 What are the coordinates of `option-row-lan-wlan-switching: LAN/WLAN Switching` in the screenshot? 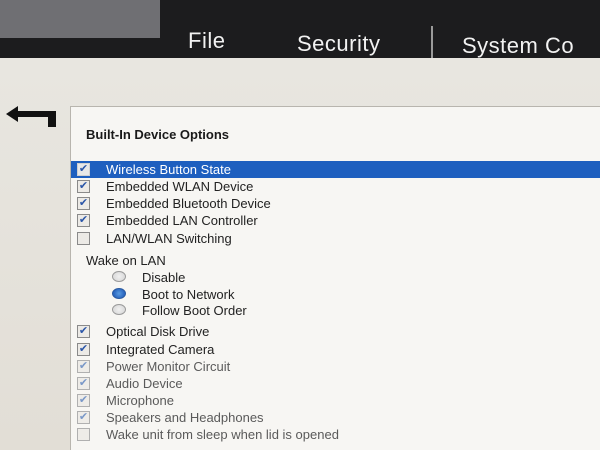 It's located at (335, 238).